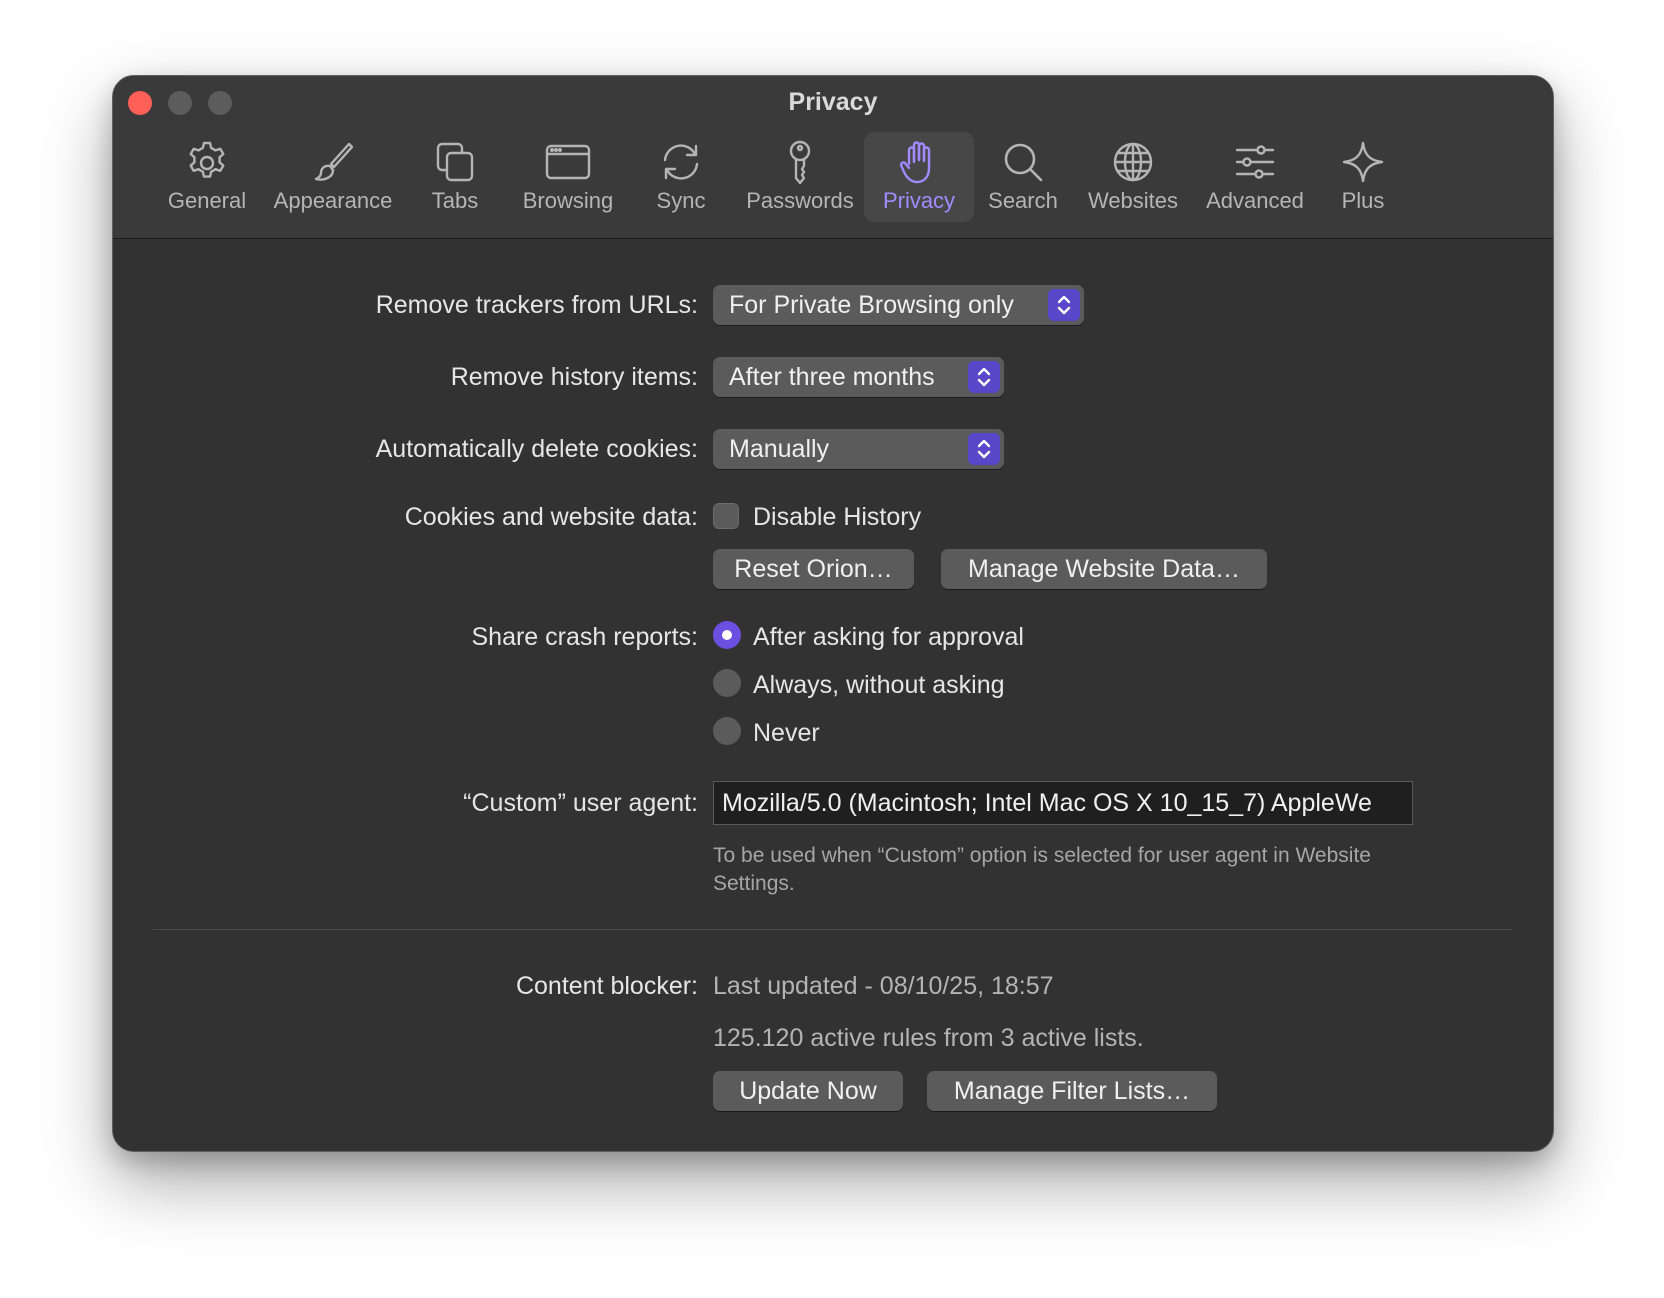 The image size is (1664, 1298). What do you see at coordinates (207, 162) in the screenshot?
I see `gear-icon` at bounding box center [207, 162].